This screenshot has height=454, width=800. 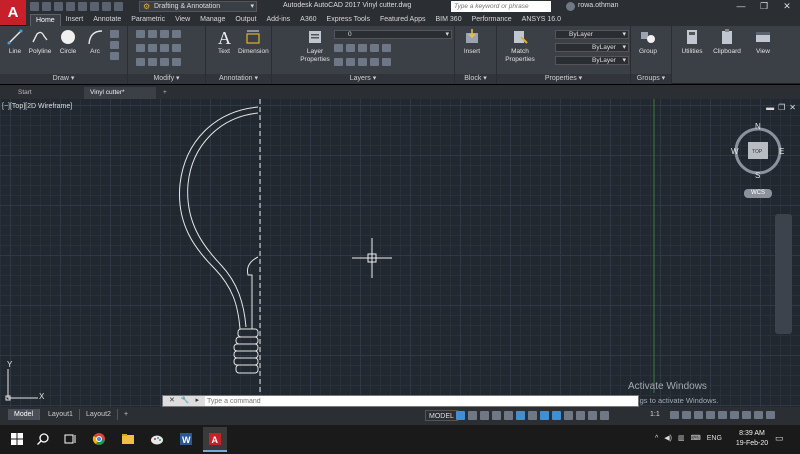 What do you see at coordinates (415, 401) in the screenshot?
I see `command-input` at bounding box center [415, 401].